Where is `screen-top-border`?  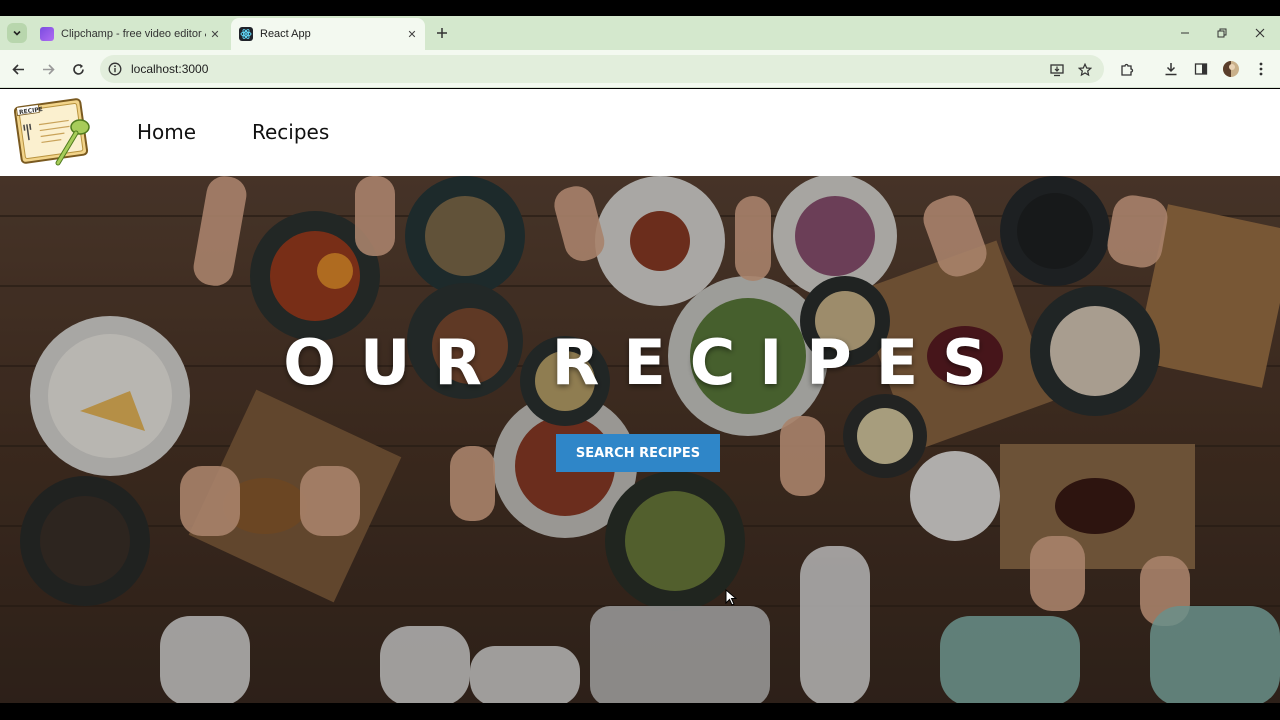
screen-top-border is located at coordinates (640, 8).